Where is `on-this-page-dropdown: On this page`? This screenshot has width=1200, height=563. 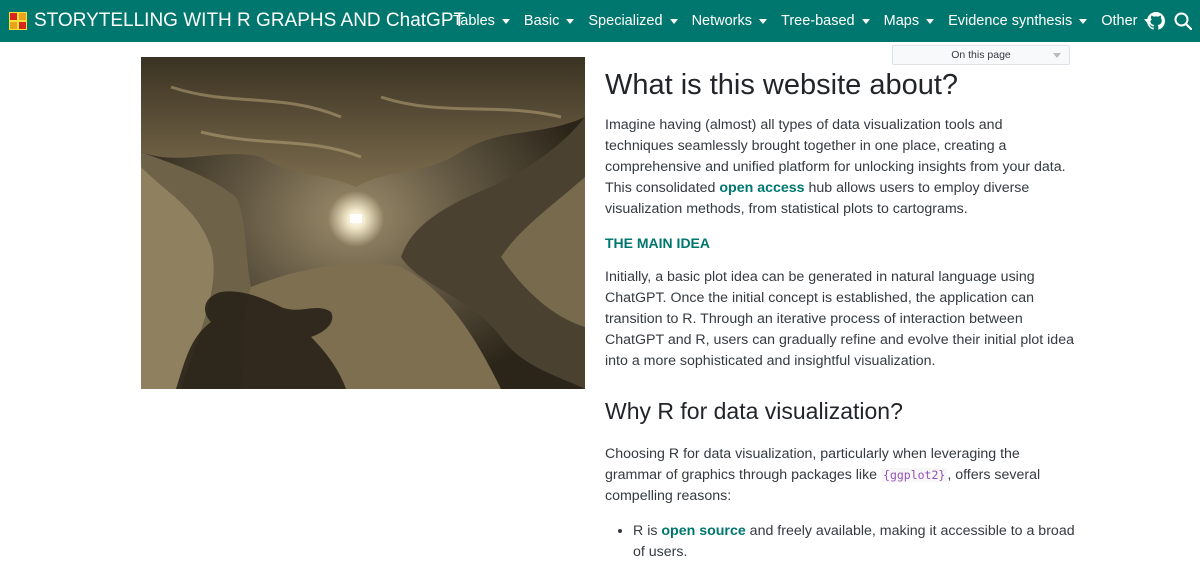
on-this-page-dropdown: On this page is located at coordinates (981, 55).